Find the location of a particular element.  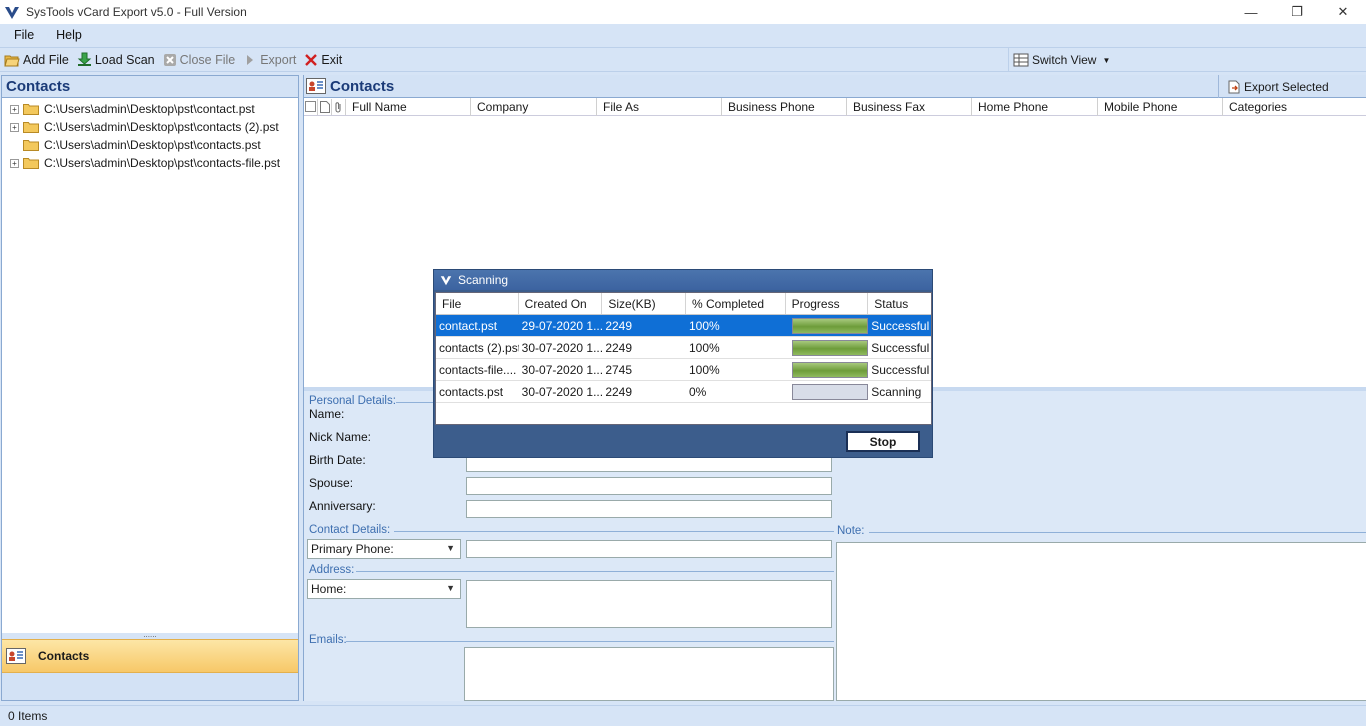

export-selected-button: Export Selected is located at coordinates (1292, 86).